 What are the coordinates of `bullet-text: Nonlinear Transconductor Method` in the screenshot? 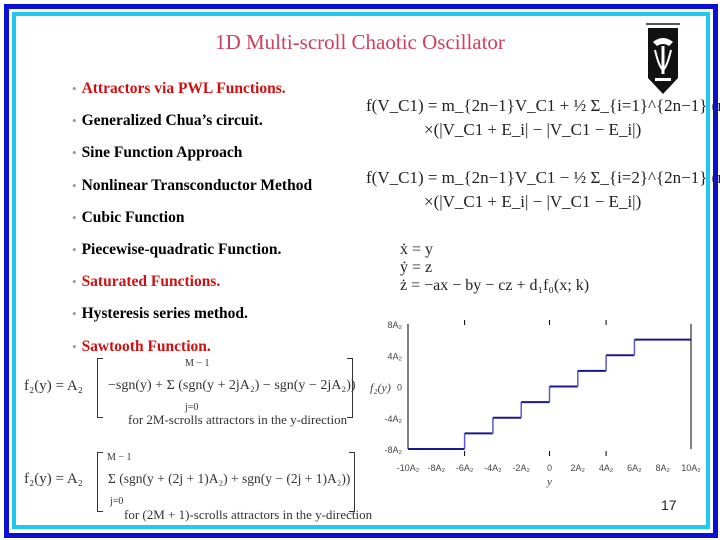 It's located at (197, 185).